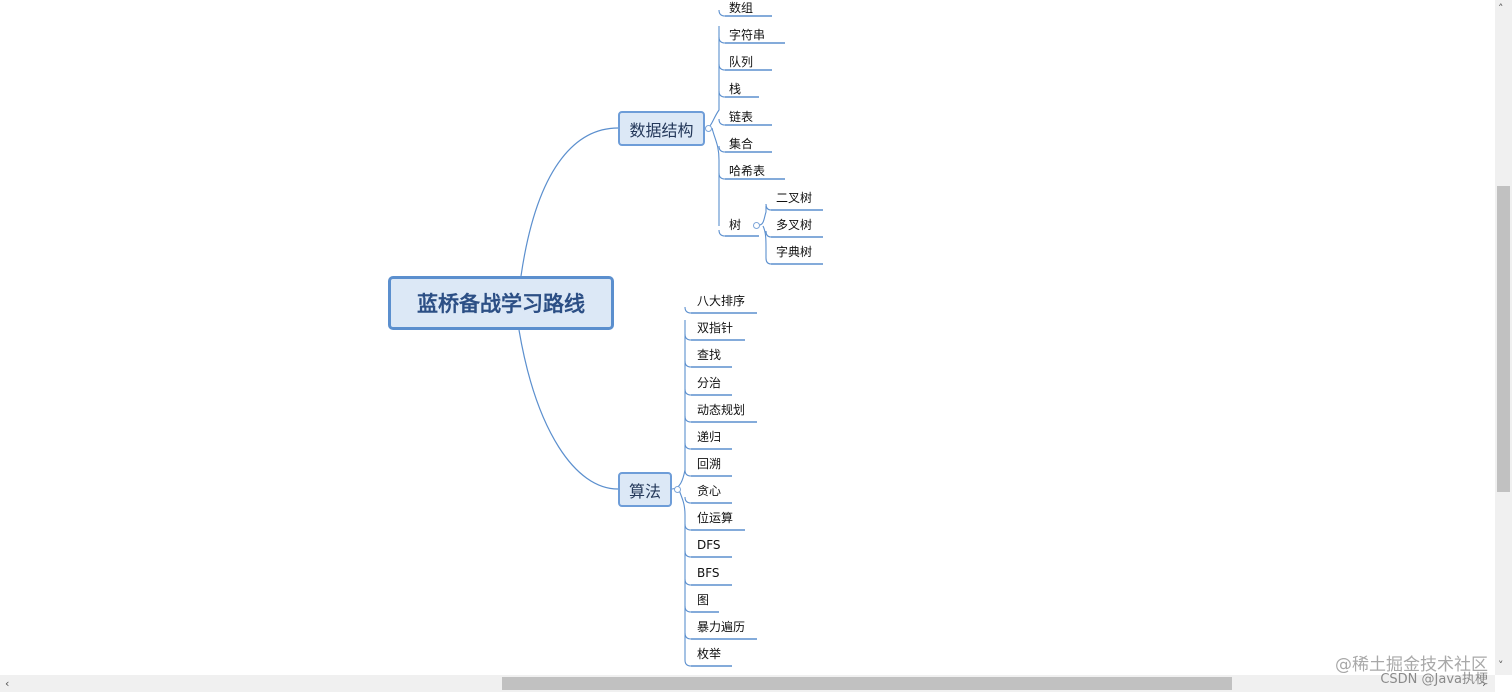 The image size is (1512, 692). Describe the element at coordinates (721, 301) in the screenshot. I see `leaf-topic: 八大排序` at that location.